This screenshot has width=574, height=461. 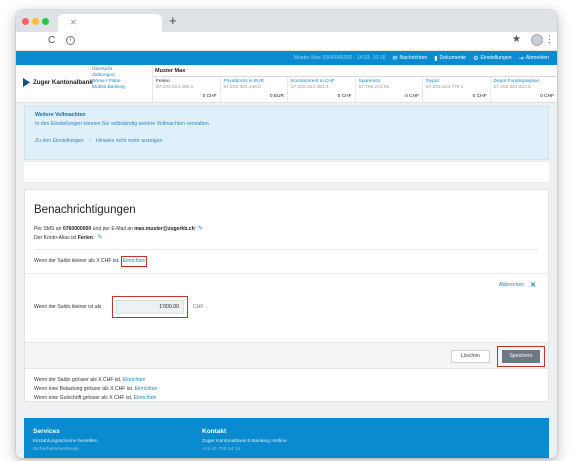 I want to click on messages-link: ✉ Nachrichten, so click(x=410, y=58).